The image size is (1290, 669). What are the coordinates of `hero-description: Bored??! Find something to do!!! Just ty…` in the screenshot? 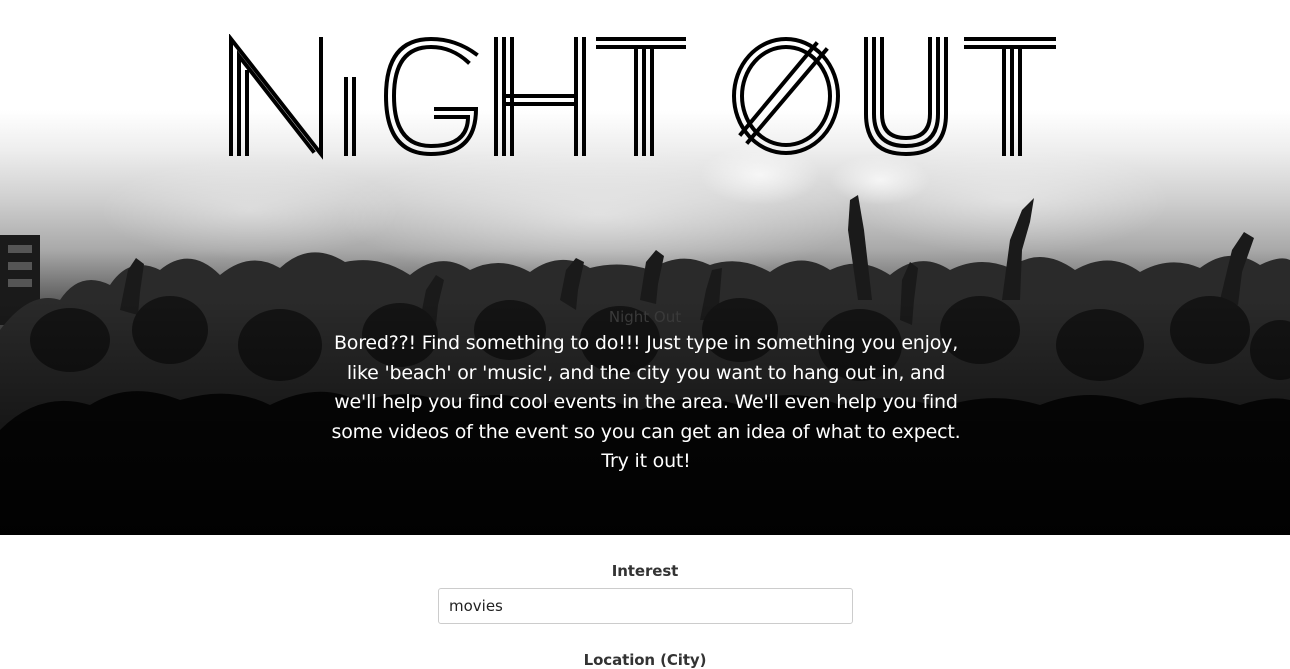 It's located at (646, 402).